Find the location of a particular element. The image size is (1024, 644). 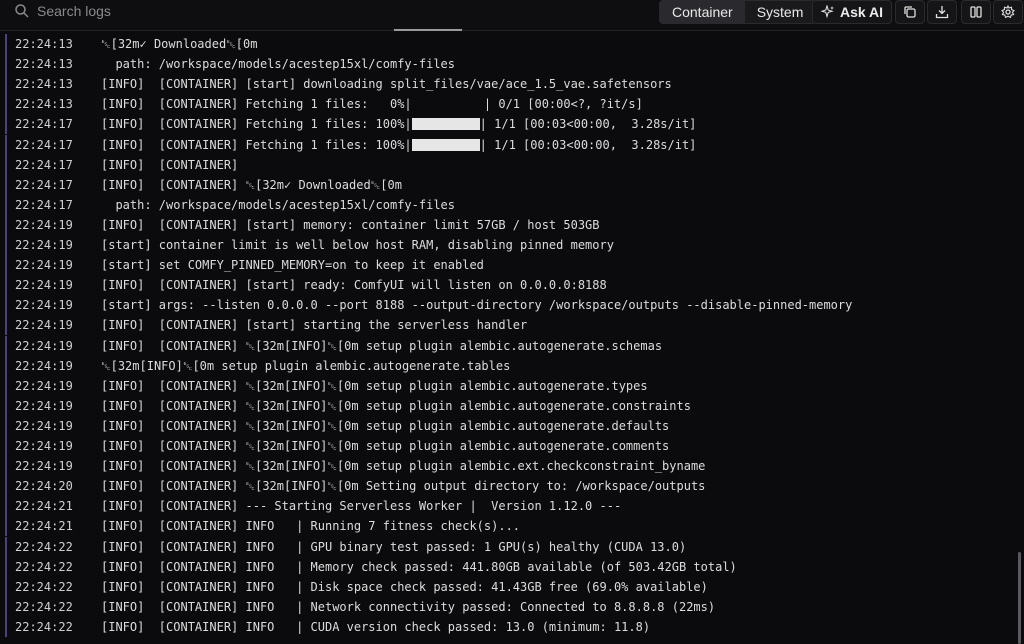

log-timestamp: 22:24:21 is located at coordinates (44, 506).